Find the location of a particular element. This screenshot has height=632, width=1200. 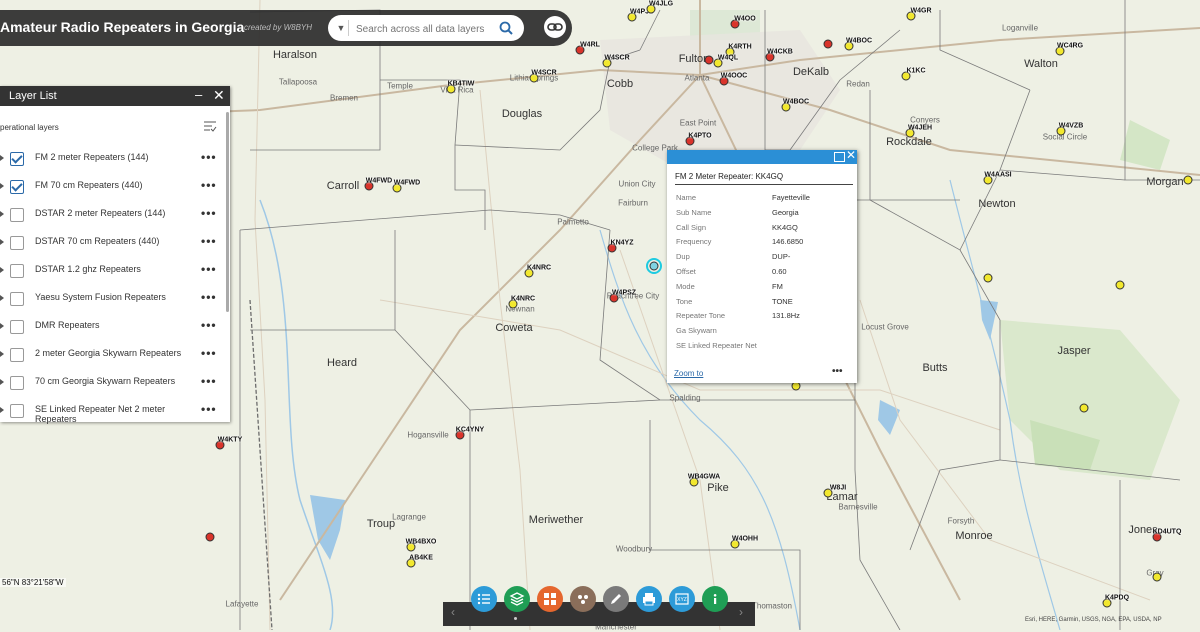

town-label: Locust Grove is located at coordinates (885, 327).